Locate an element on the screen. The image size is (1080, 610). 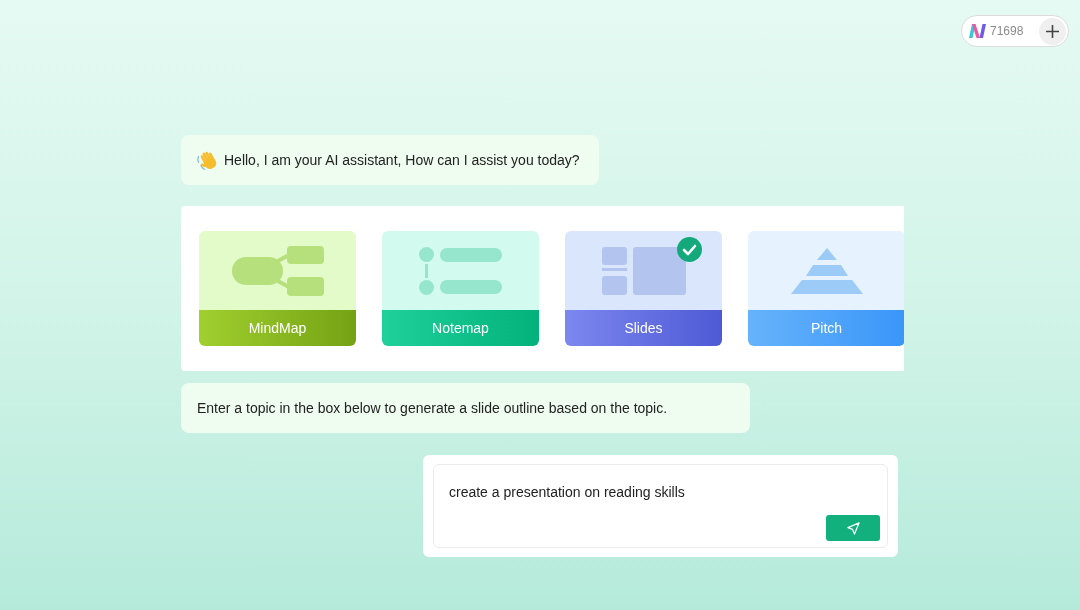
greeting-message: Hello, I am your AI assistant, How can I assist you today? is located at coordinates (402, 160).